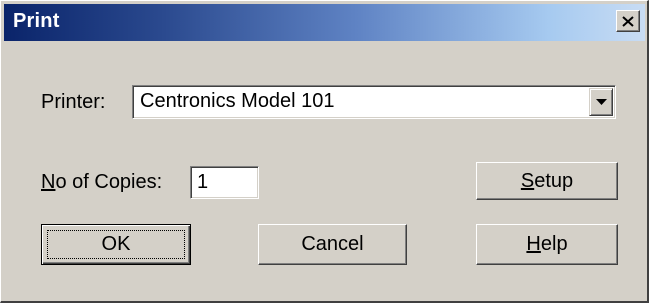 Image resolution: width=649 pixels, height=303 pixels. I want to click on ok-label: OK, so click(116, 244).